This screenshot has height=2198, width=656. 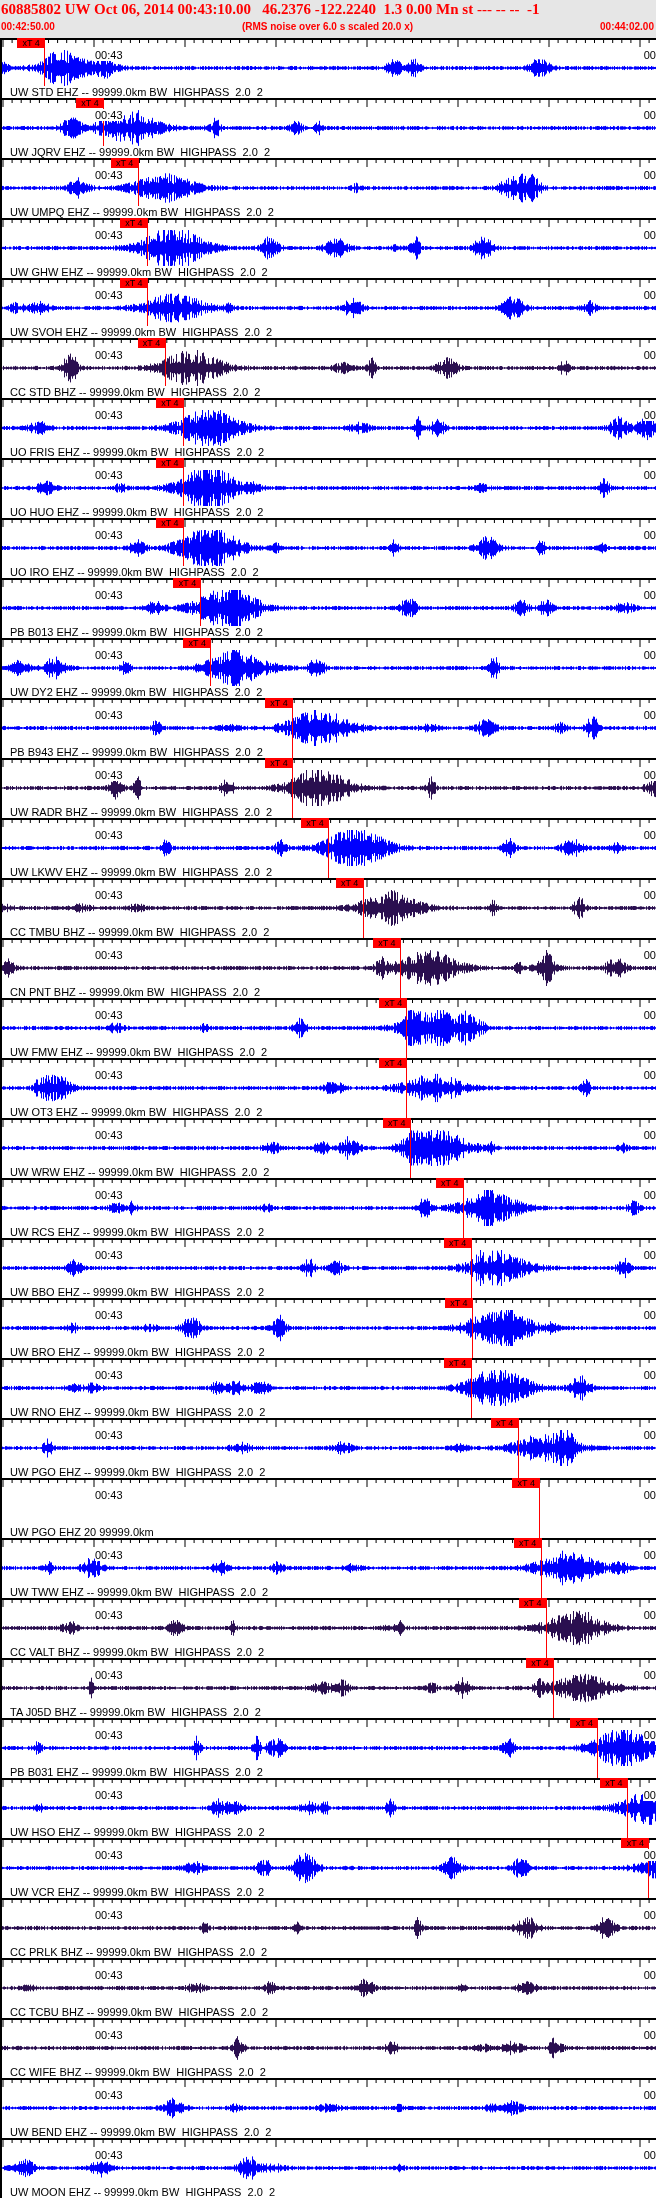 What do you see at coordinates (137, 1652) in the screenshot?
I see `station-label: CC VALT BHZ -- 99999.0km BW HIGHPASS 2.0 2` at bounding box center [137, 1652].